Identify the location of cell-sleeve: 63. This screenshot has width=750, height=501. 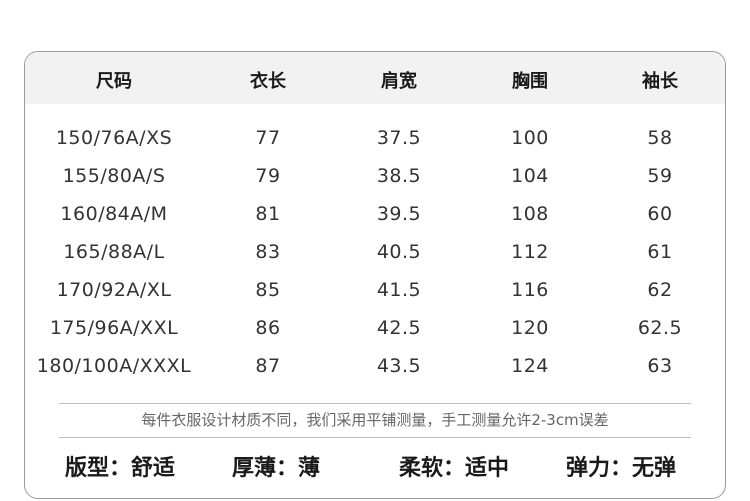
(660, 366).